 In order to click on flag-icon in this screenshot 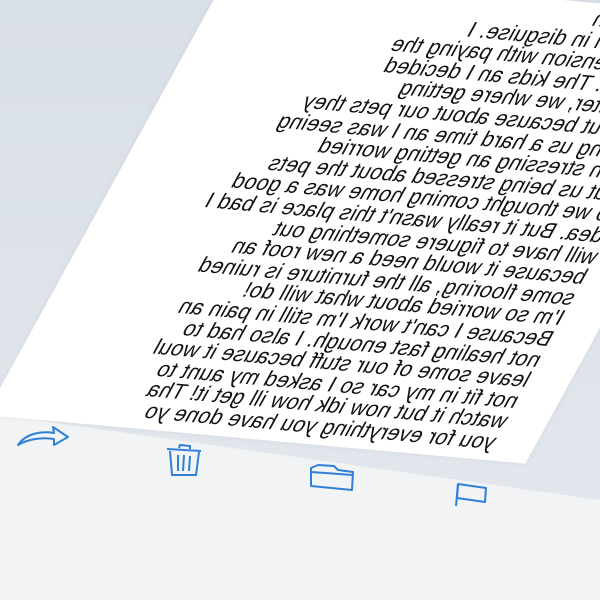, I will do `click(472, 494)`.